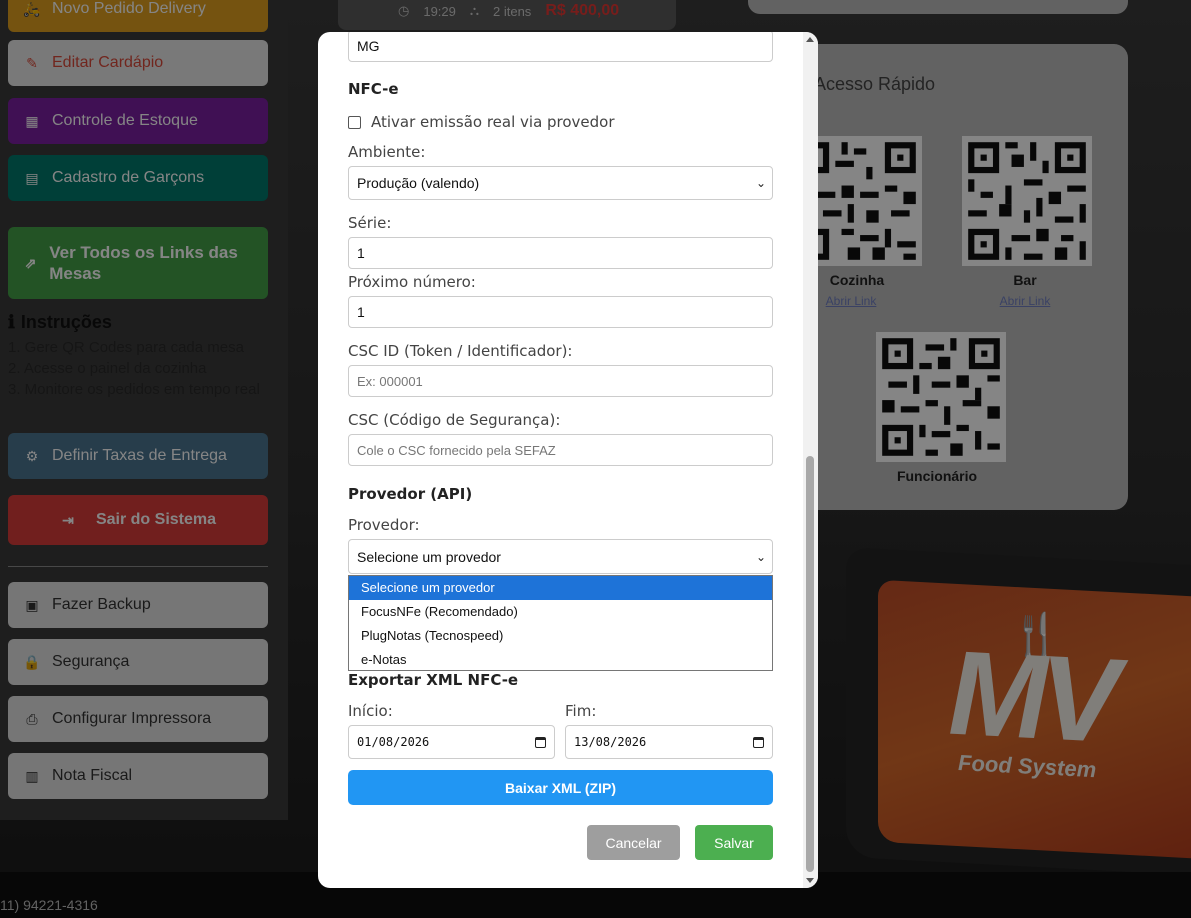  Describe the element at coordinates (429, 556) in the screenshot. I see `provider-select-value: Selecione um provedor` at that location.